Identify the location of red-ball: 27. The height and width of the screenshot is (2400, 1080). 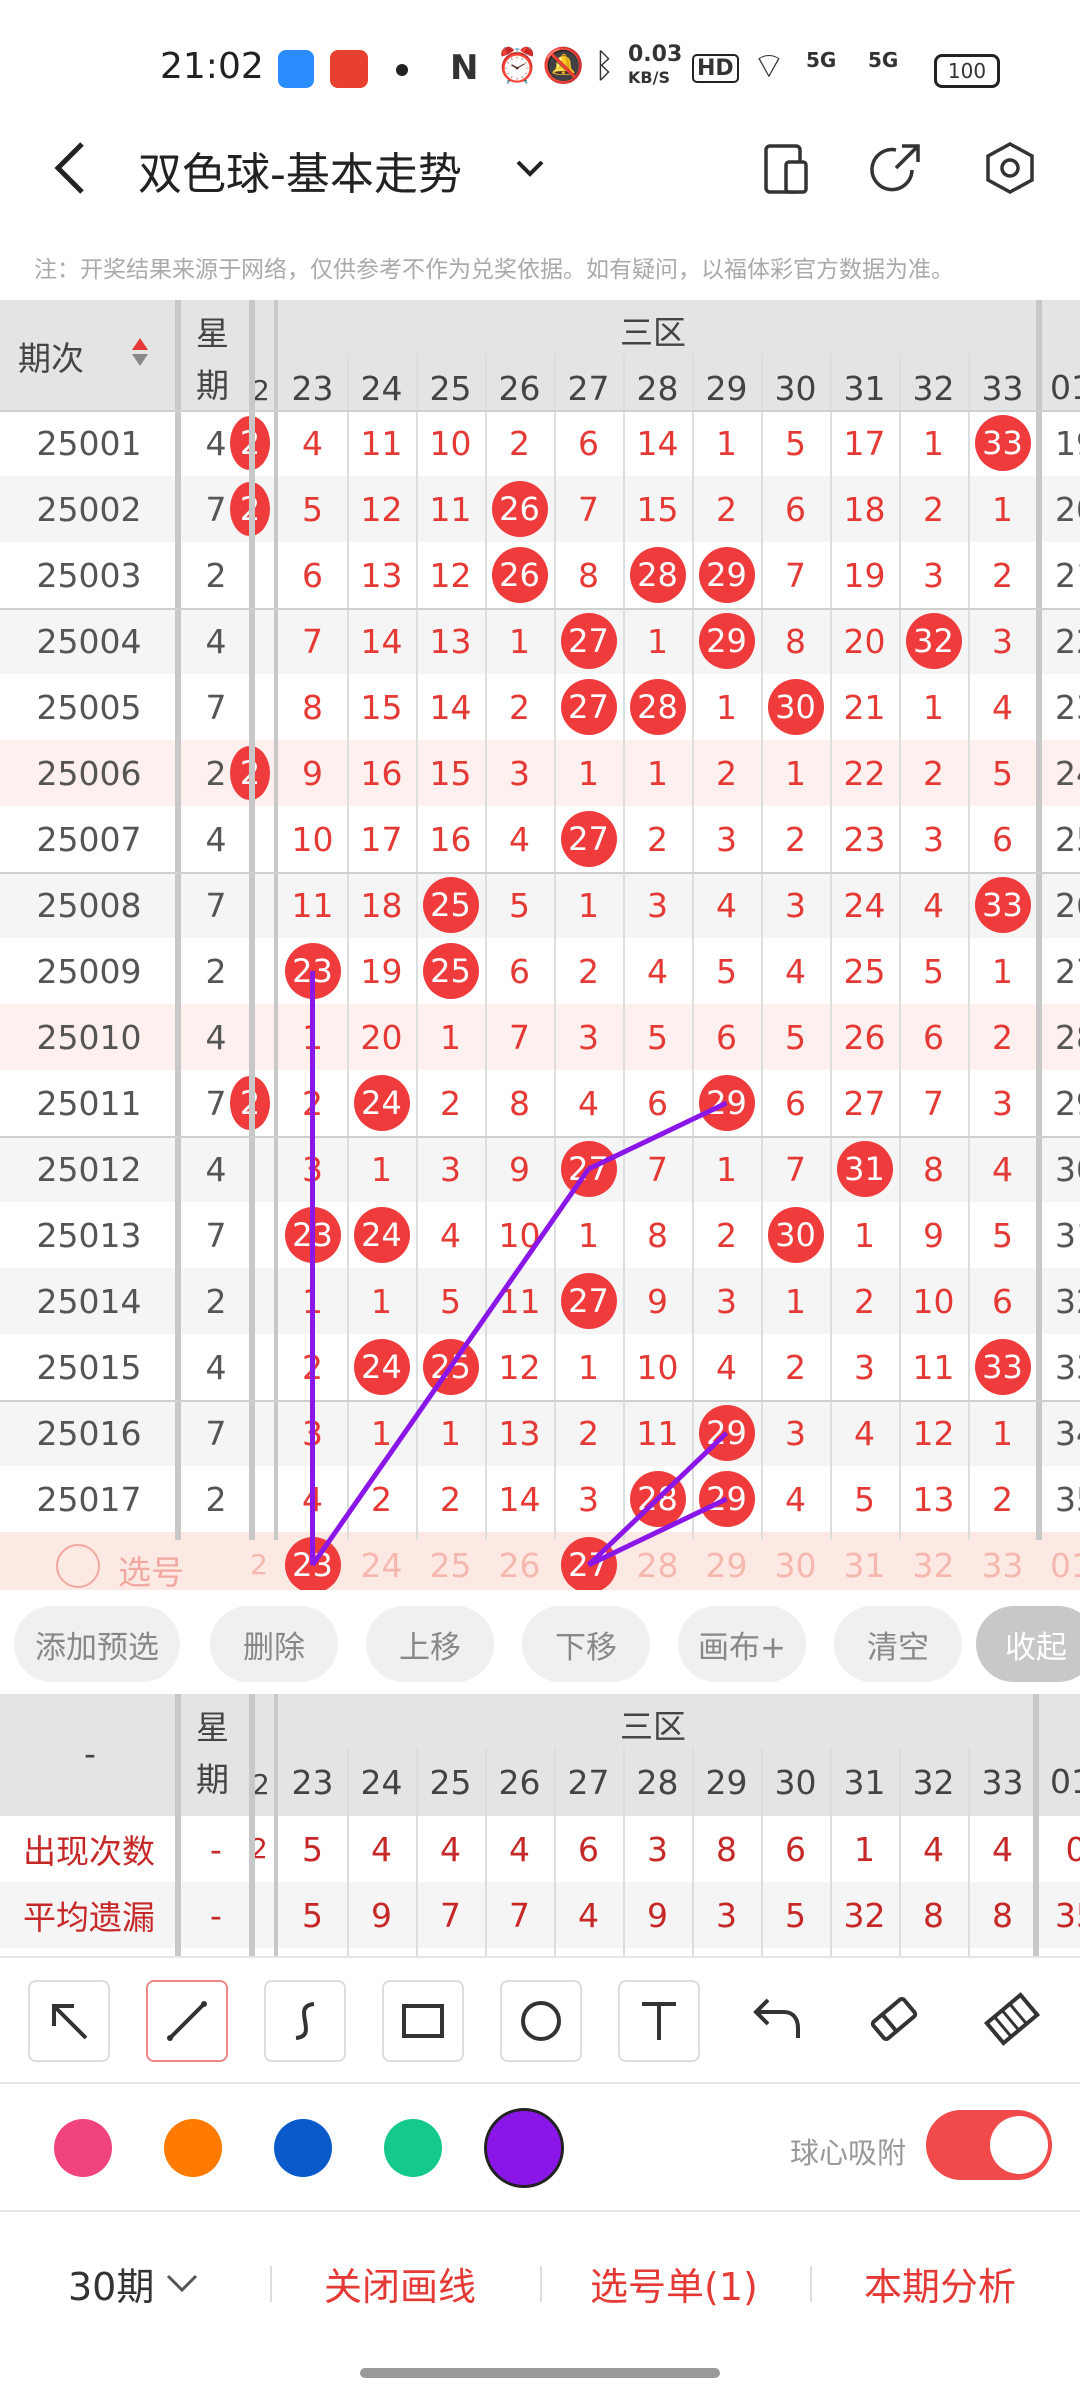
(588, 839).